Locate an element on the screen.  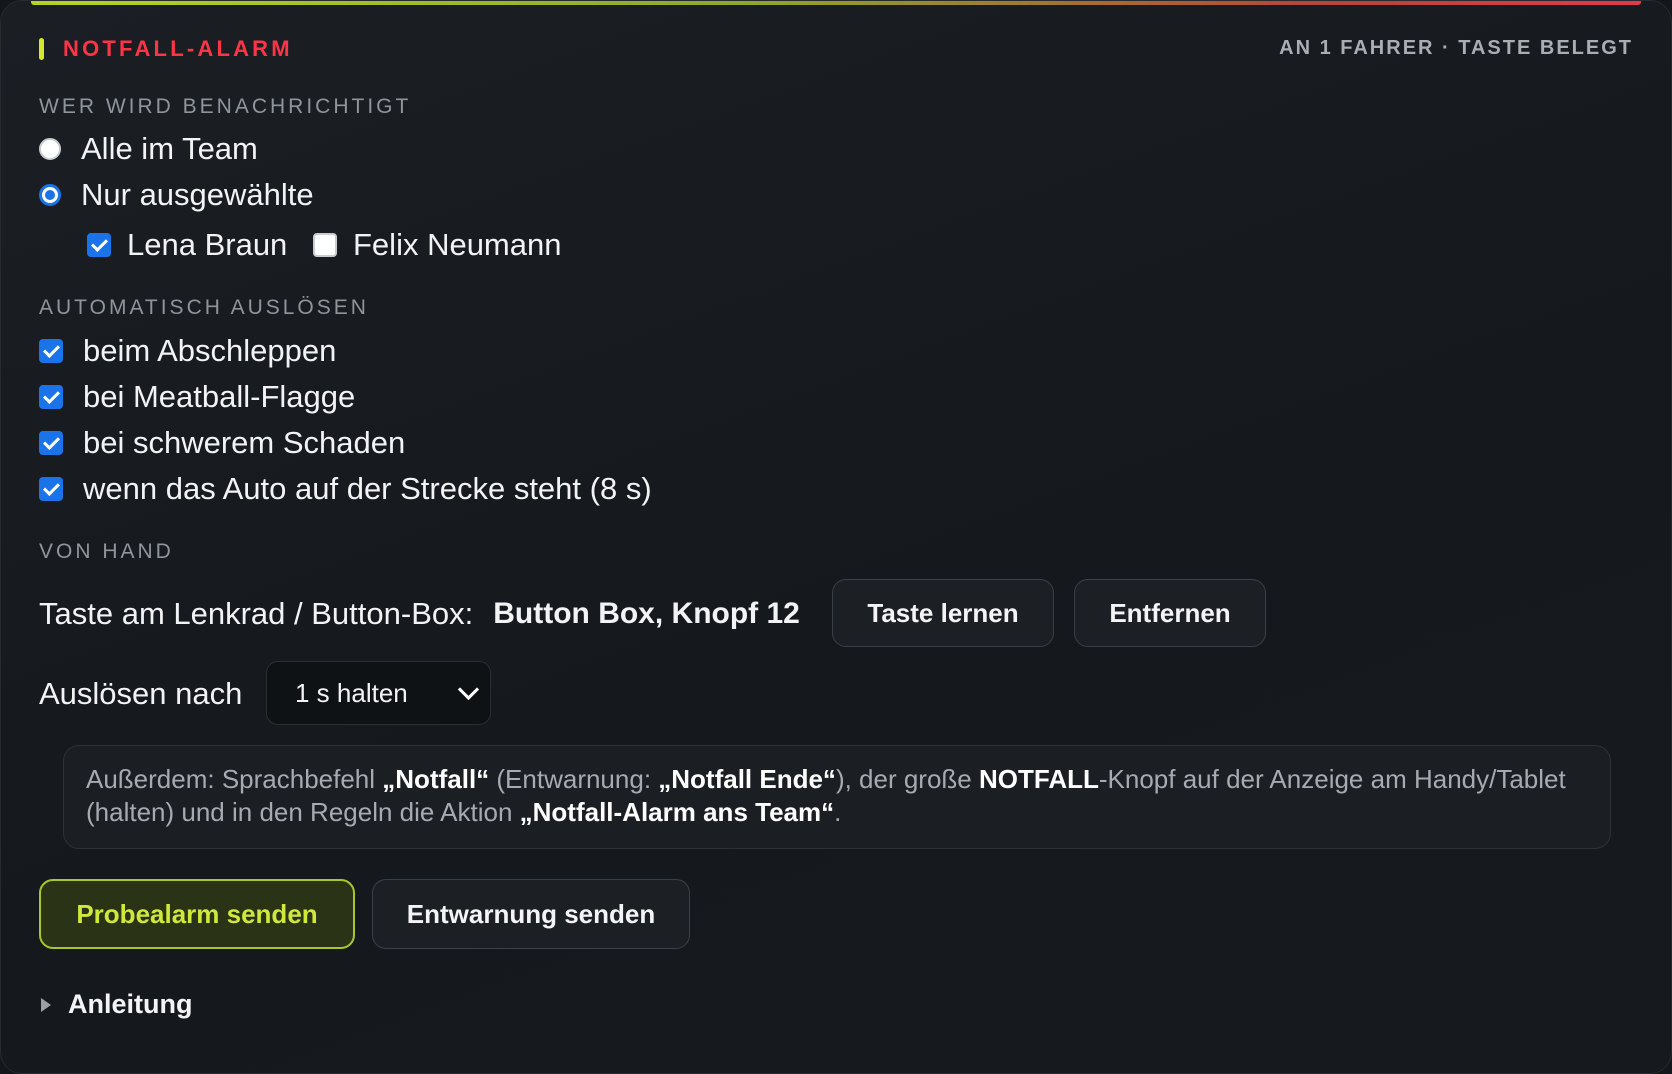
checkbox-label: bei schwerem Schaden is located at coordinates (244, 442).